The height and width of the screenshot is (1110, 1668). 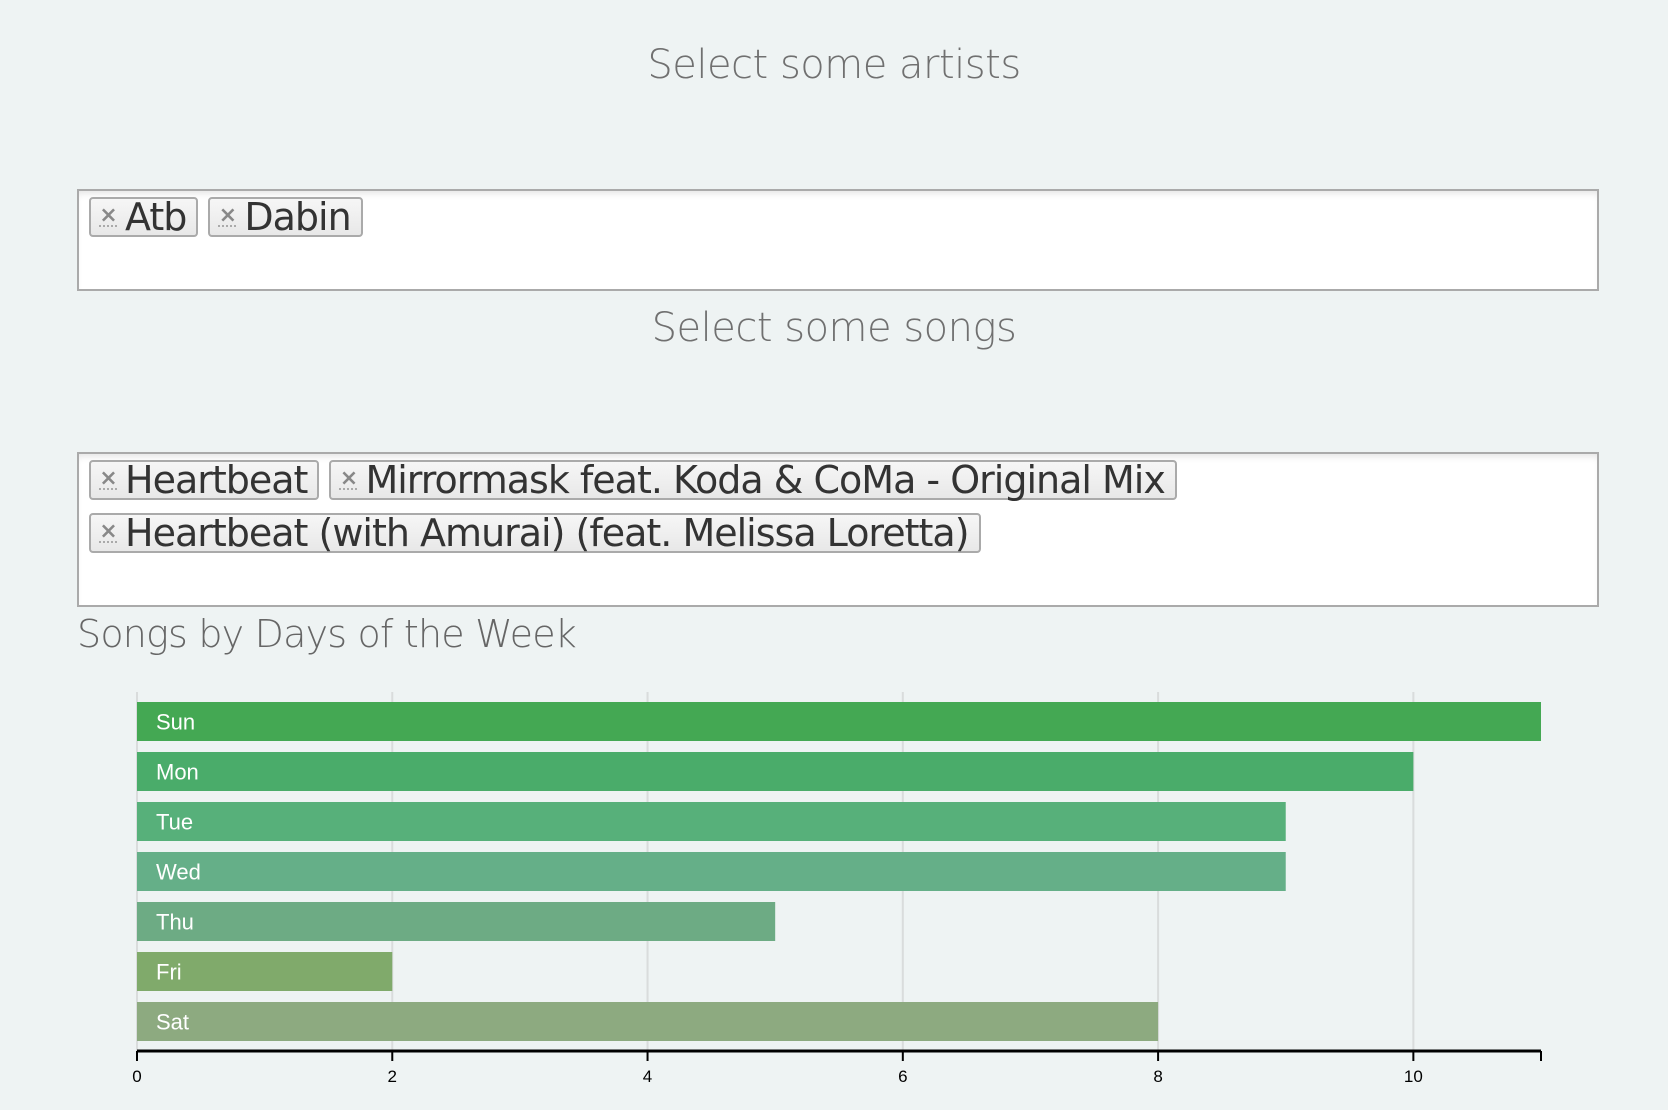 What do you see at coordinates (711, 821) in the screenshot?
I see `bar-tue` at bounding box center [711, 821].